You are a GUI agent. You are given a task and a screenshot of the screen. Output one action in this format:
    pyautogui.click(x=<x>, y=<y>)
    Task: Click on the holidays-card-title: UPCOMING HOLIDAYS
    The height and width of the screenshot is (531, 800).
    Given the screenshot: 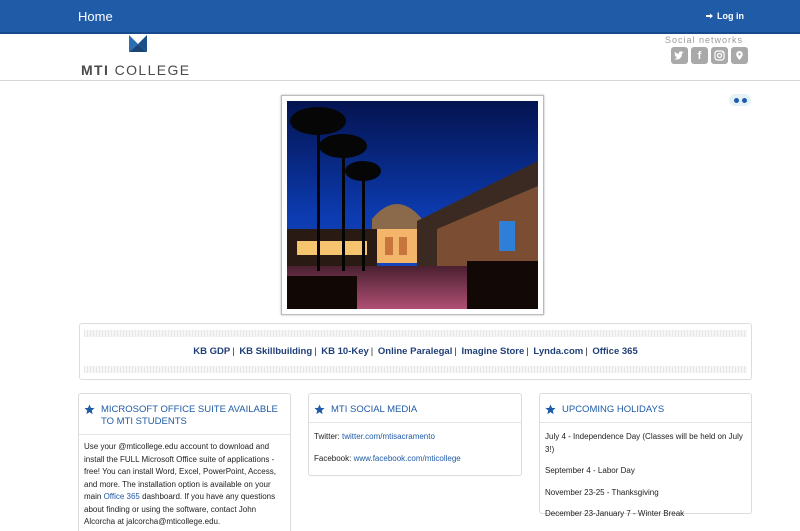 What is the action you would take?
    pyautogui.click(x=613, y=409)
    